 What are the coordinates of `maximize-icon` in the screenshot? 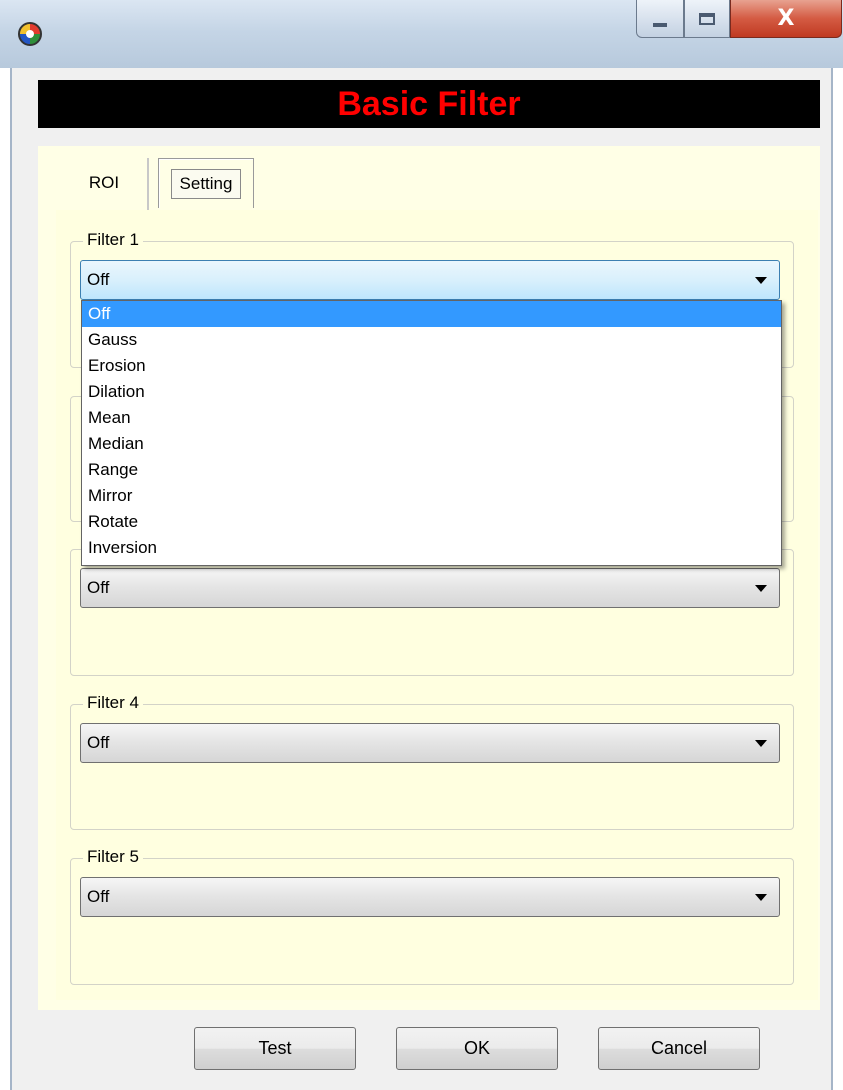 It's located at (707, 18).